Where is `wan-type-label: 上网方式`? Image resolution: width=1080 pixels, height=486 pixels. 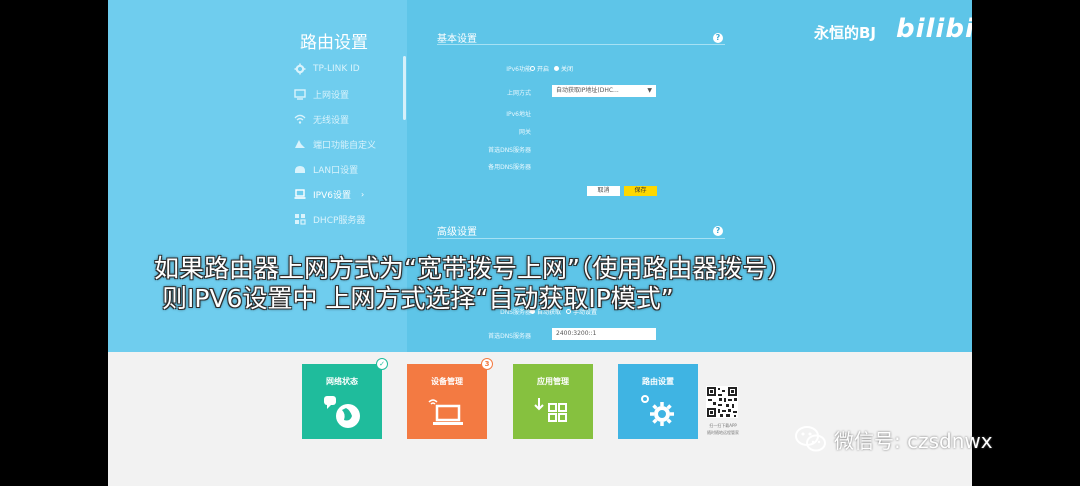
wan-type-label: 上网方式 is located at coordinates (518, 93).